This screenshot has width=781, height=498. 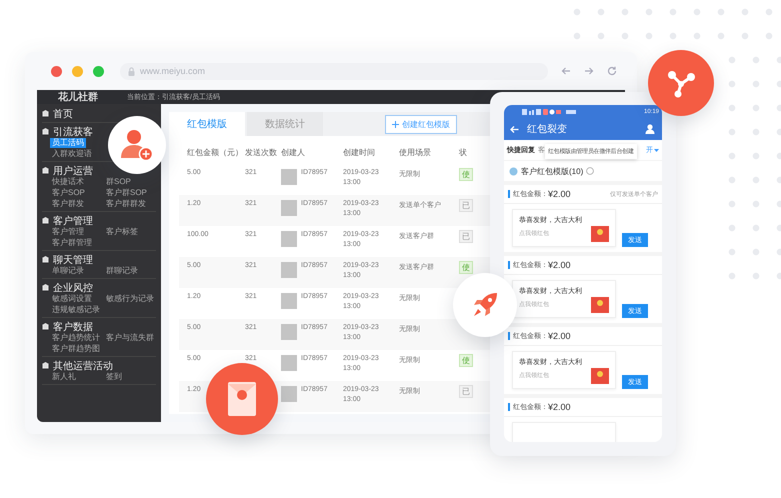 What do you see at coordinates (67, 259) in the screenshot?
I see `sidebar-section: 聊天管理` at bounding box center [67, 259].